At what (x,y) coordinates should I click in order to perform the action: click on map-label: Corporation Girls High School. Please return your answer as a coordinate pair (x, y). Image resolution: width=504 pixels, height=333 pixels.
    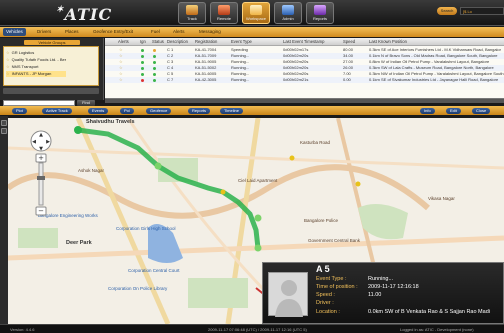
    Looking at the image, I should click on (146, 228).